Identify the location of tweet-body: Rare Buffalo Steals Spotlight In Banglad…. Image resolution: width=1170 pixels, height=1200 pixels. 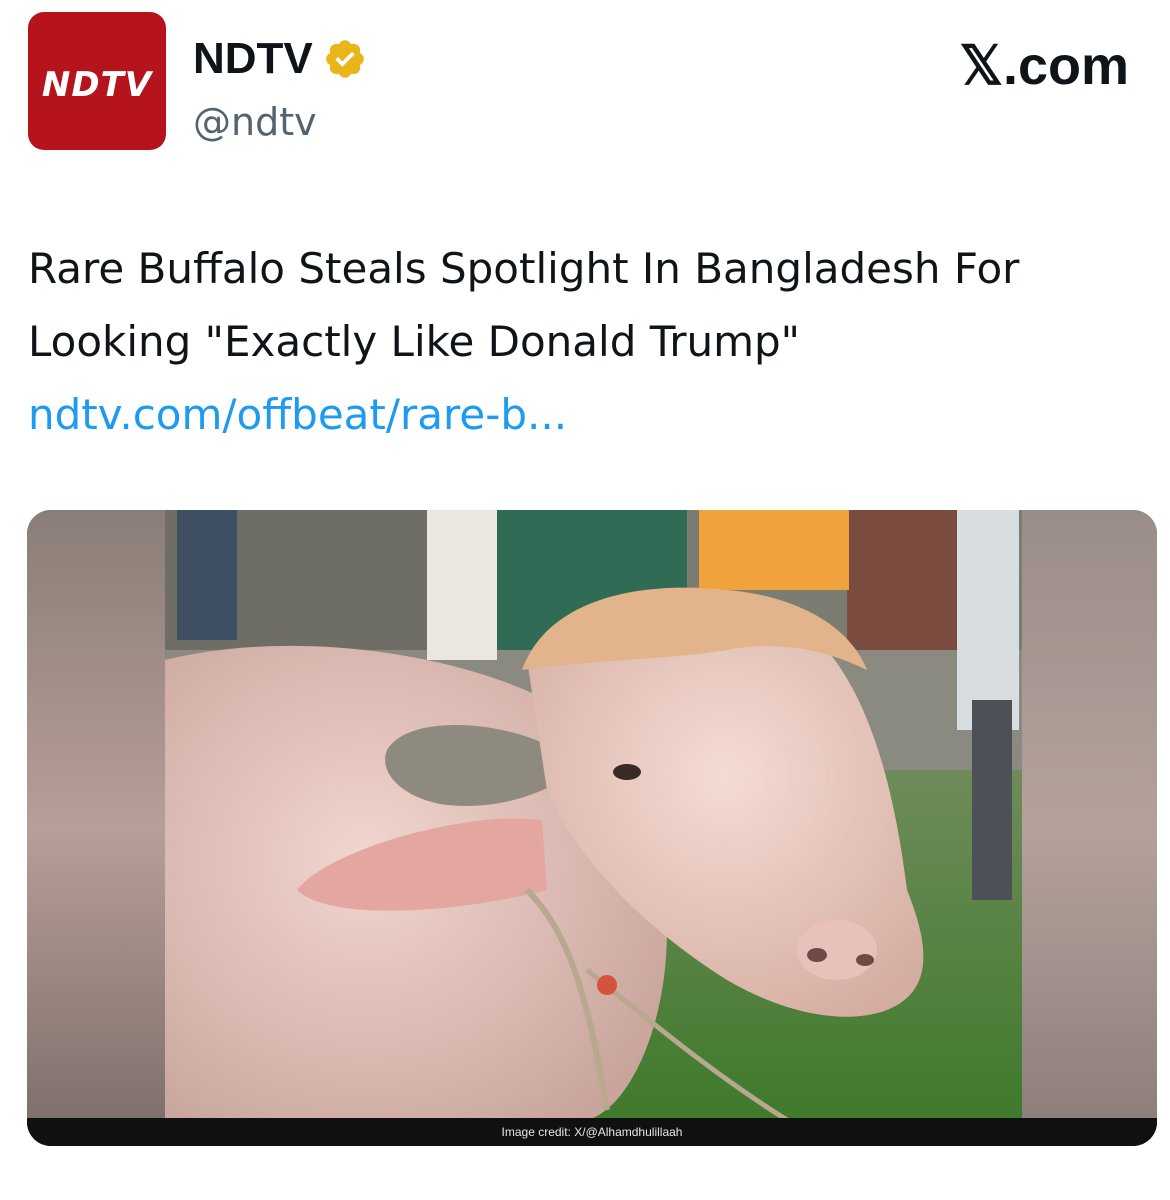
(524, 305).